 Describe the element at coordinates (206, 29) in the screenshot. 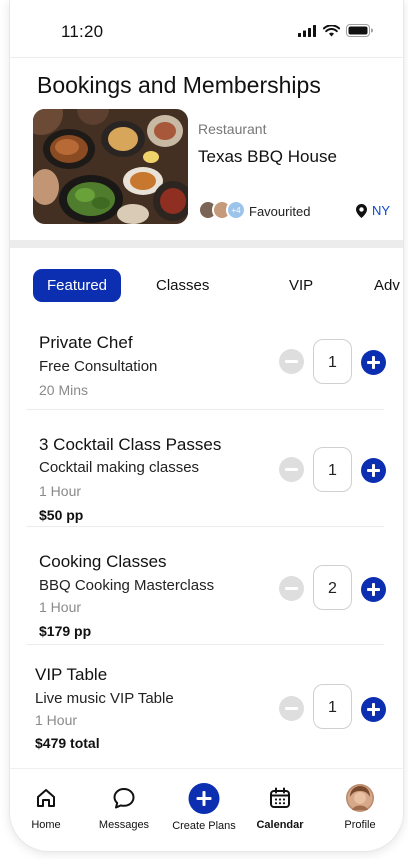

I see `status-bar: 11:20` at that location.